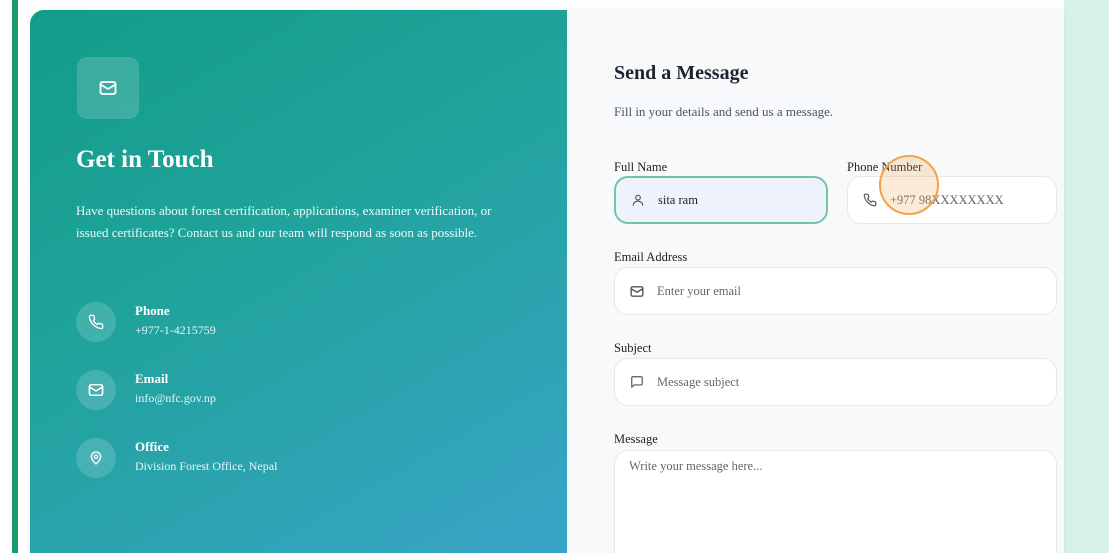  What do you see at coordinates (152, 310) in the screenshot?
I see `contact-label: Phone` at bounding box center [152, 310].